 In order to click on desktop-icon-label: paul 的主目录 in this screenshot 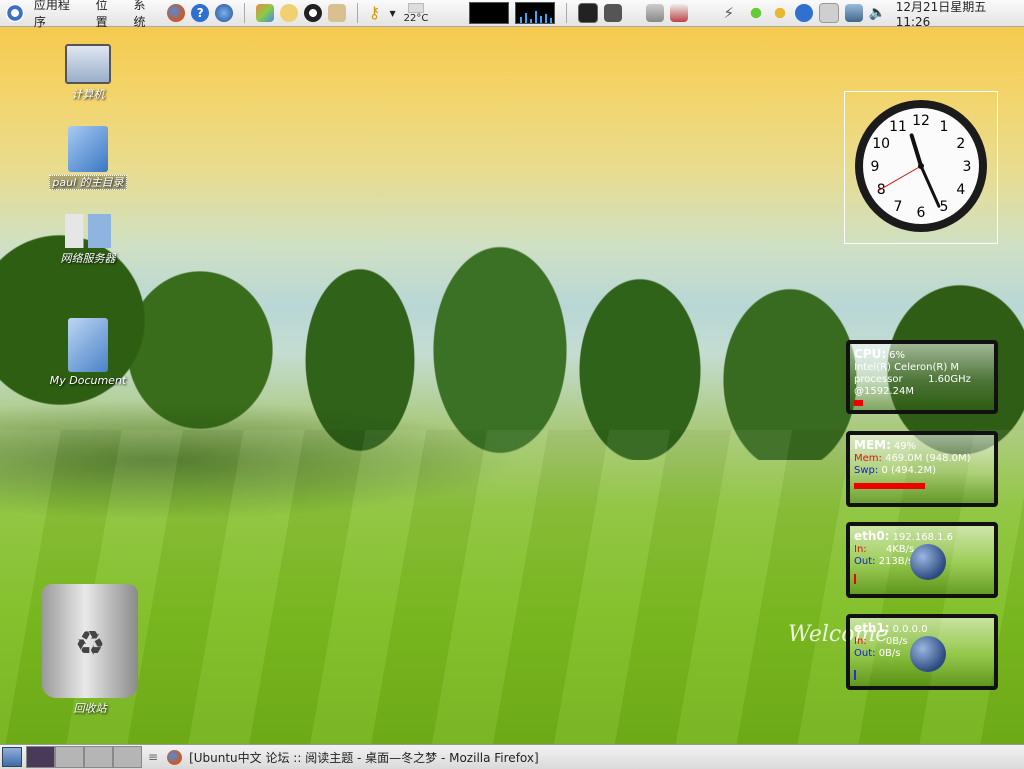, I will do `click(88, 182)`.